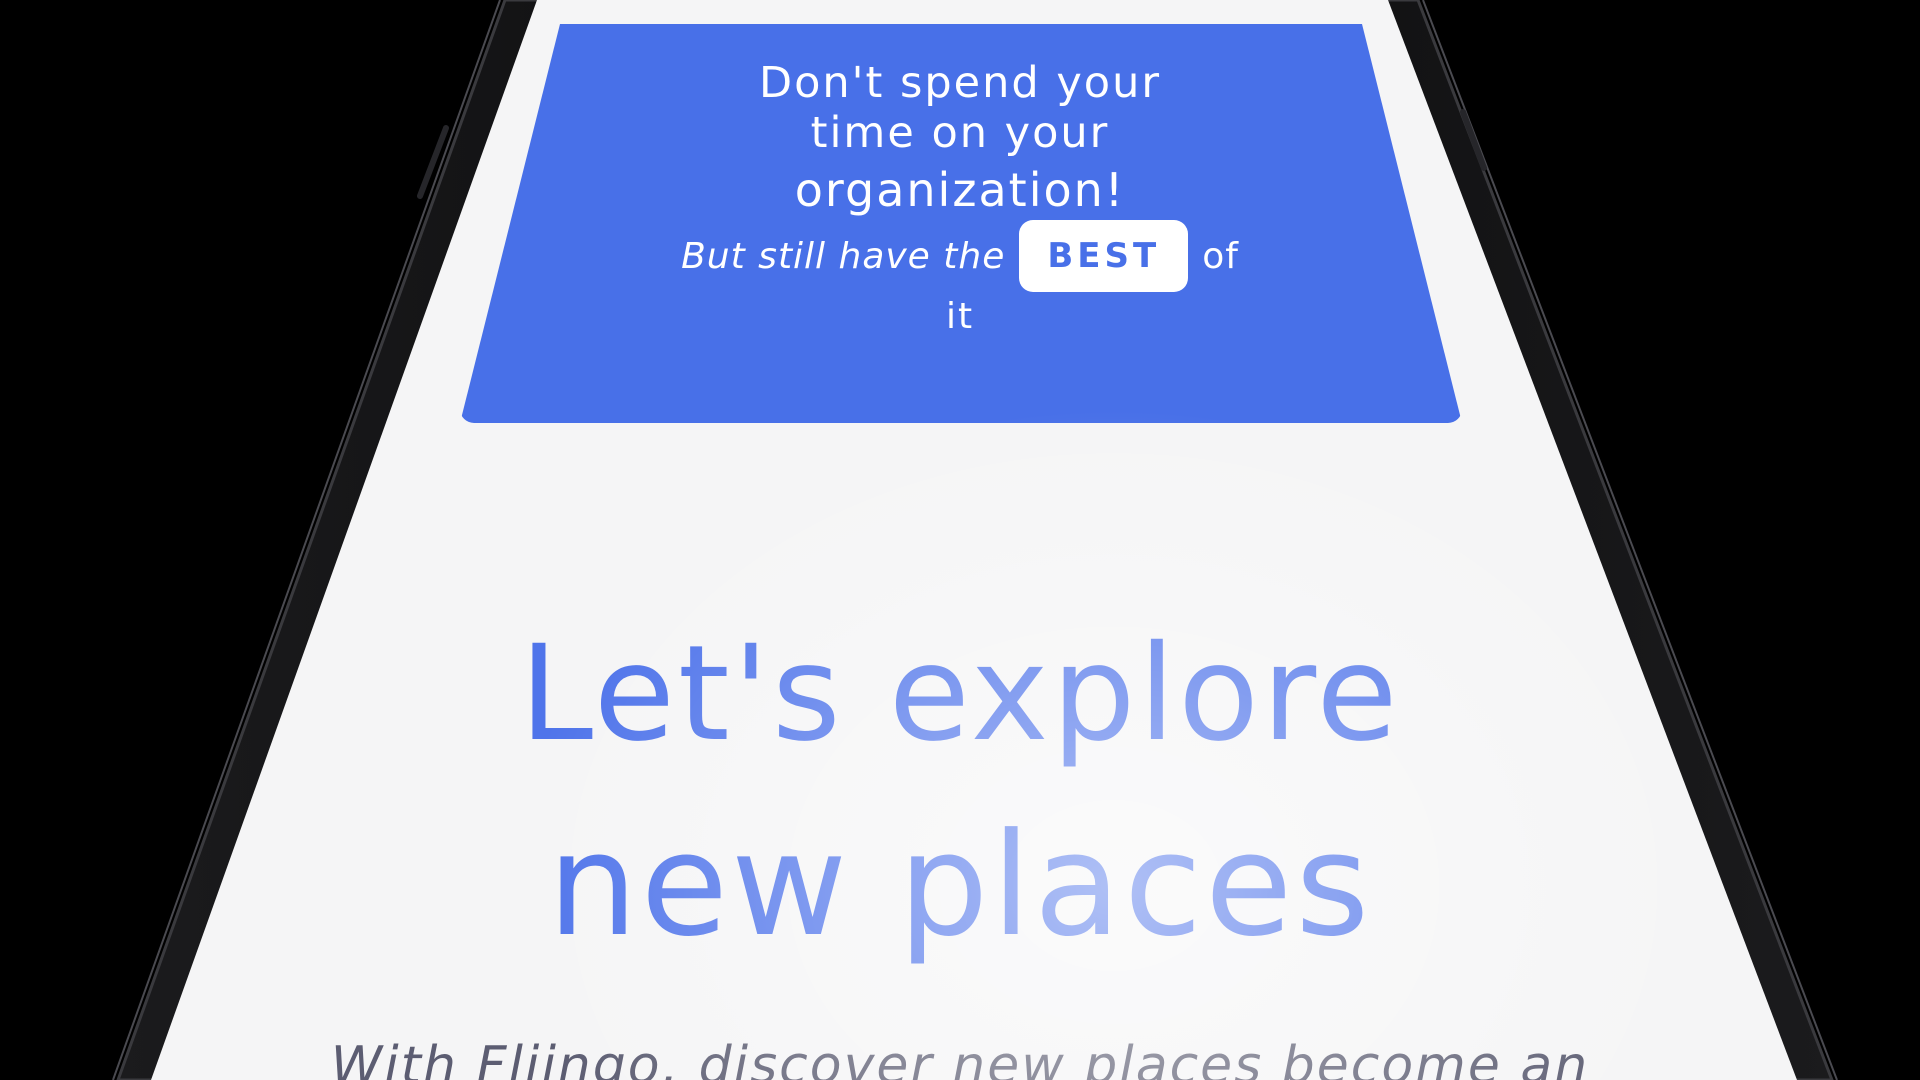 Image resolution: width=1920 pixels, height=1080 pixels. I want to click on banner-subtitle-of: of, so click(1220, 256).